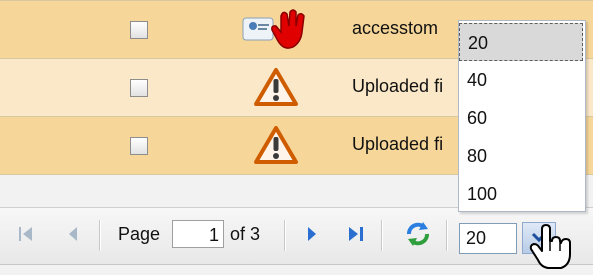 This screenshot has height=275, width=593. Describe the element at coordinates (26, 236) in the screenshot. I see `first-page-icon` at that location.